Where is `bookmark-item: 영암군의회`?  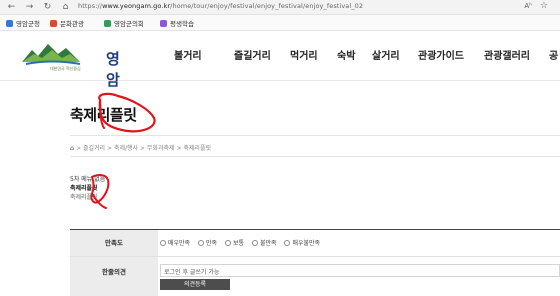
bookmark-item: 영암군의회 is located at coordinates (124, 23).